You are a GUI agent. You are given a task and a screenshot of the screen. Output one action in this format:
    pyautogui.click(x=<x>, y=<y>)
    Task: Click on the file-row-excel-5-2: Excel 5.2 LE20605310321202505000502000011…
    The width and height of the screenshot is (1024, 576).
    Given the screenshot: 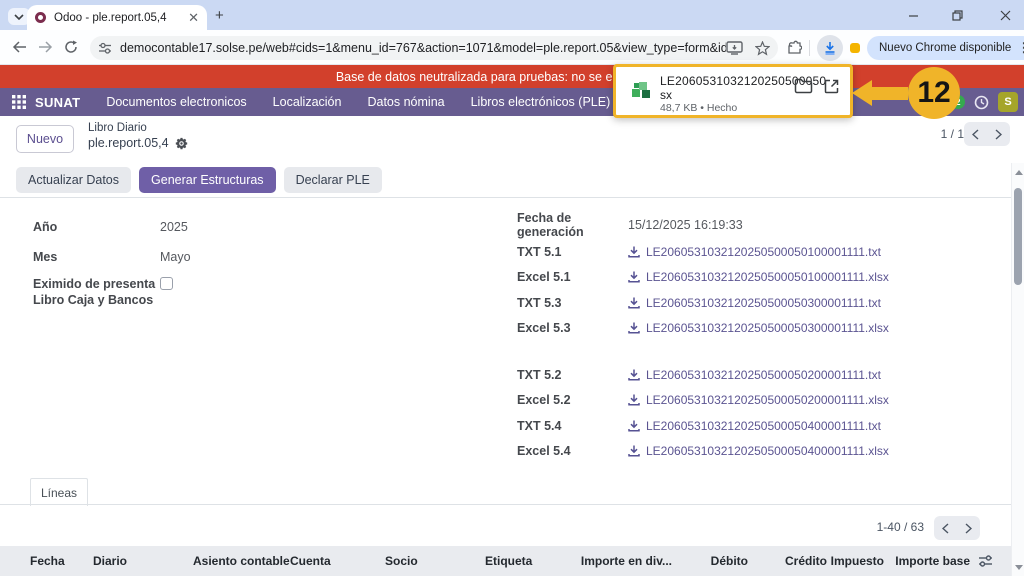 What is the action you would take?
    pyautogui.click(x=752, y=401)
    